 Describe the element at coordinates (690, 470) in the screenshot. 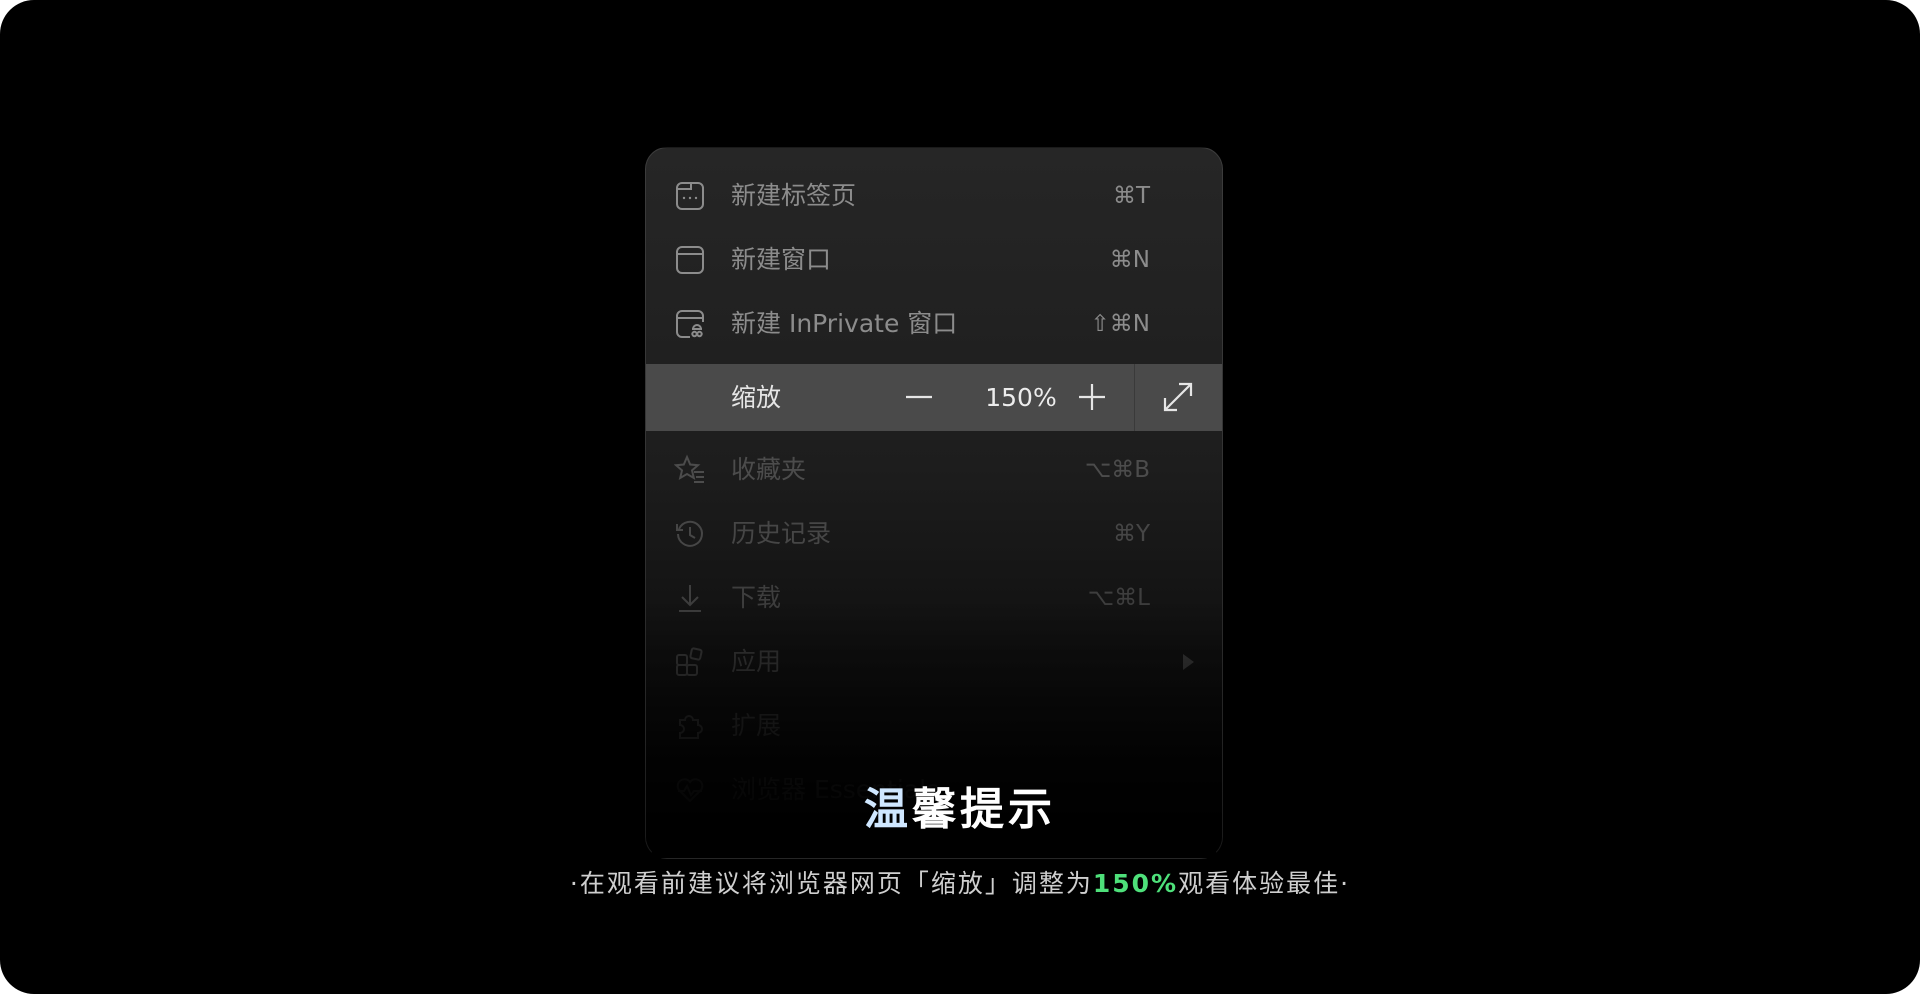

I see `favorites-icon` at that location.